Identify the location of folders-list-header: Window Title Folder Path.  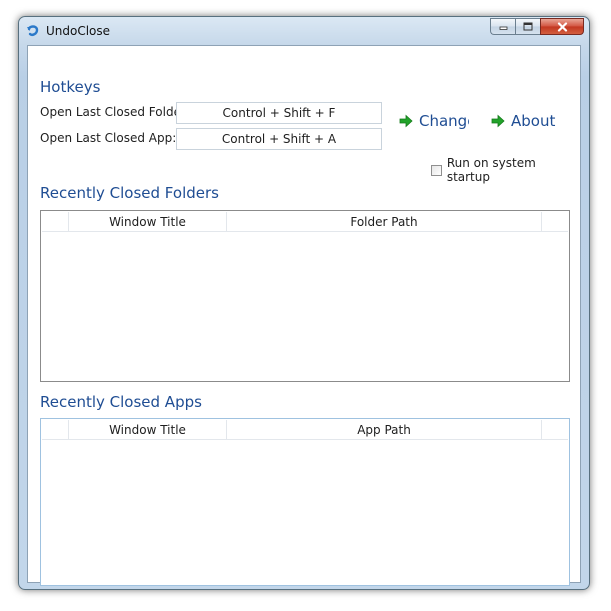
(305, 222).